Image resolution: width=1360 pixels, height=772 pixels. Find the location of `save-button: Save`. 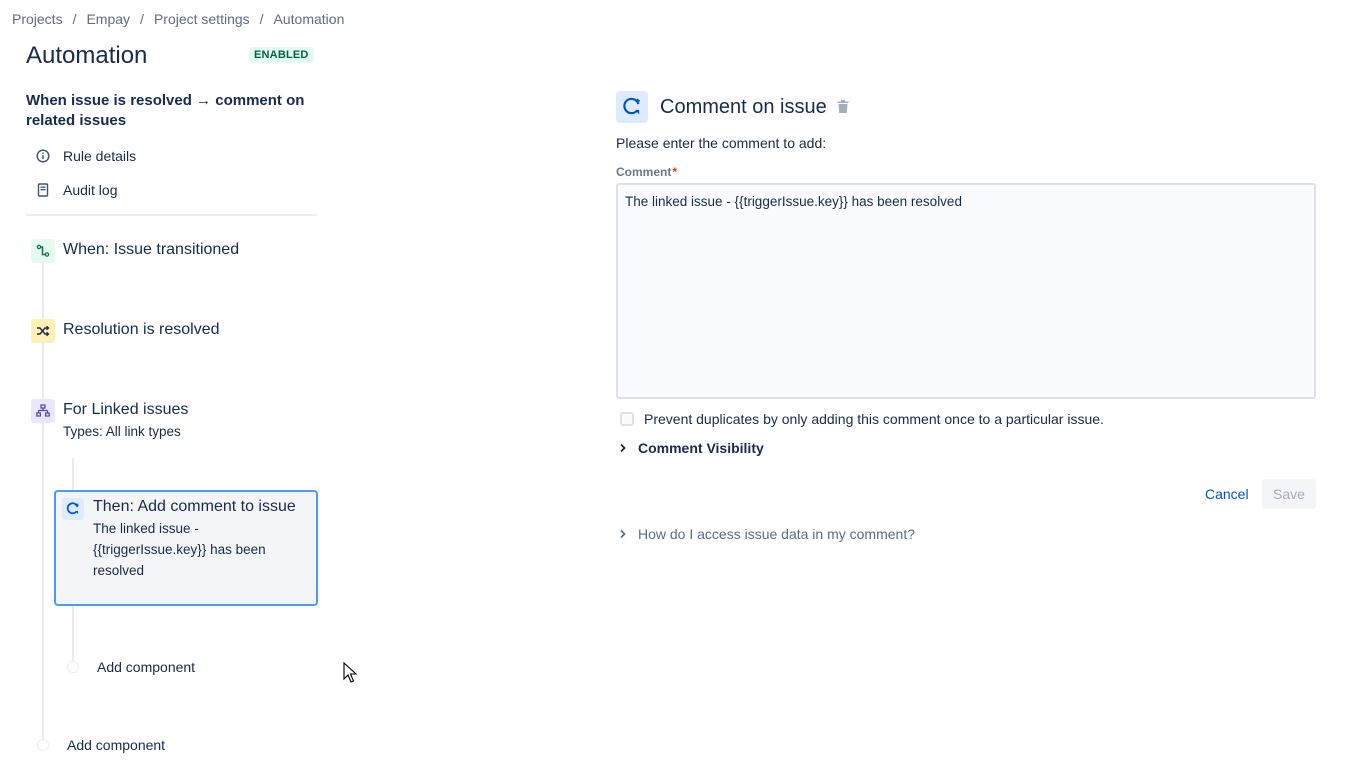

save-button: Save is located at coordinates (1289, 494).